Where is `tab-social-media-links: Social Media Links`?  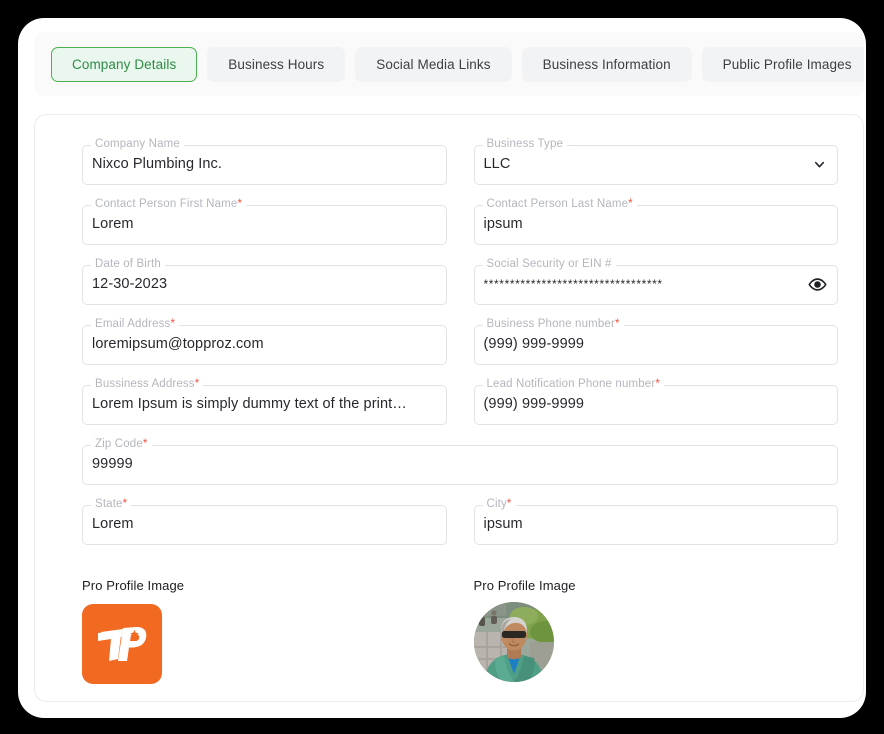
tab-social-media-links: Social Media Links is located at coordinates (433, 64).